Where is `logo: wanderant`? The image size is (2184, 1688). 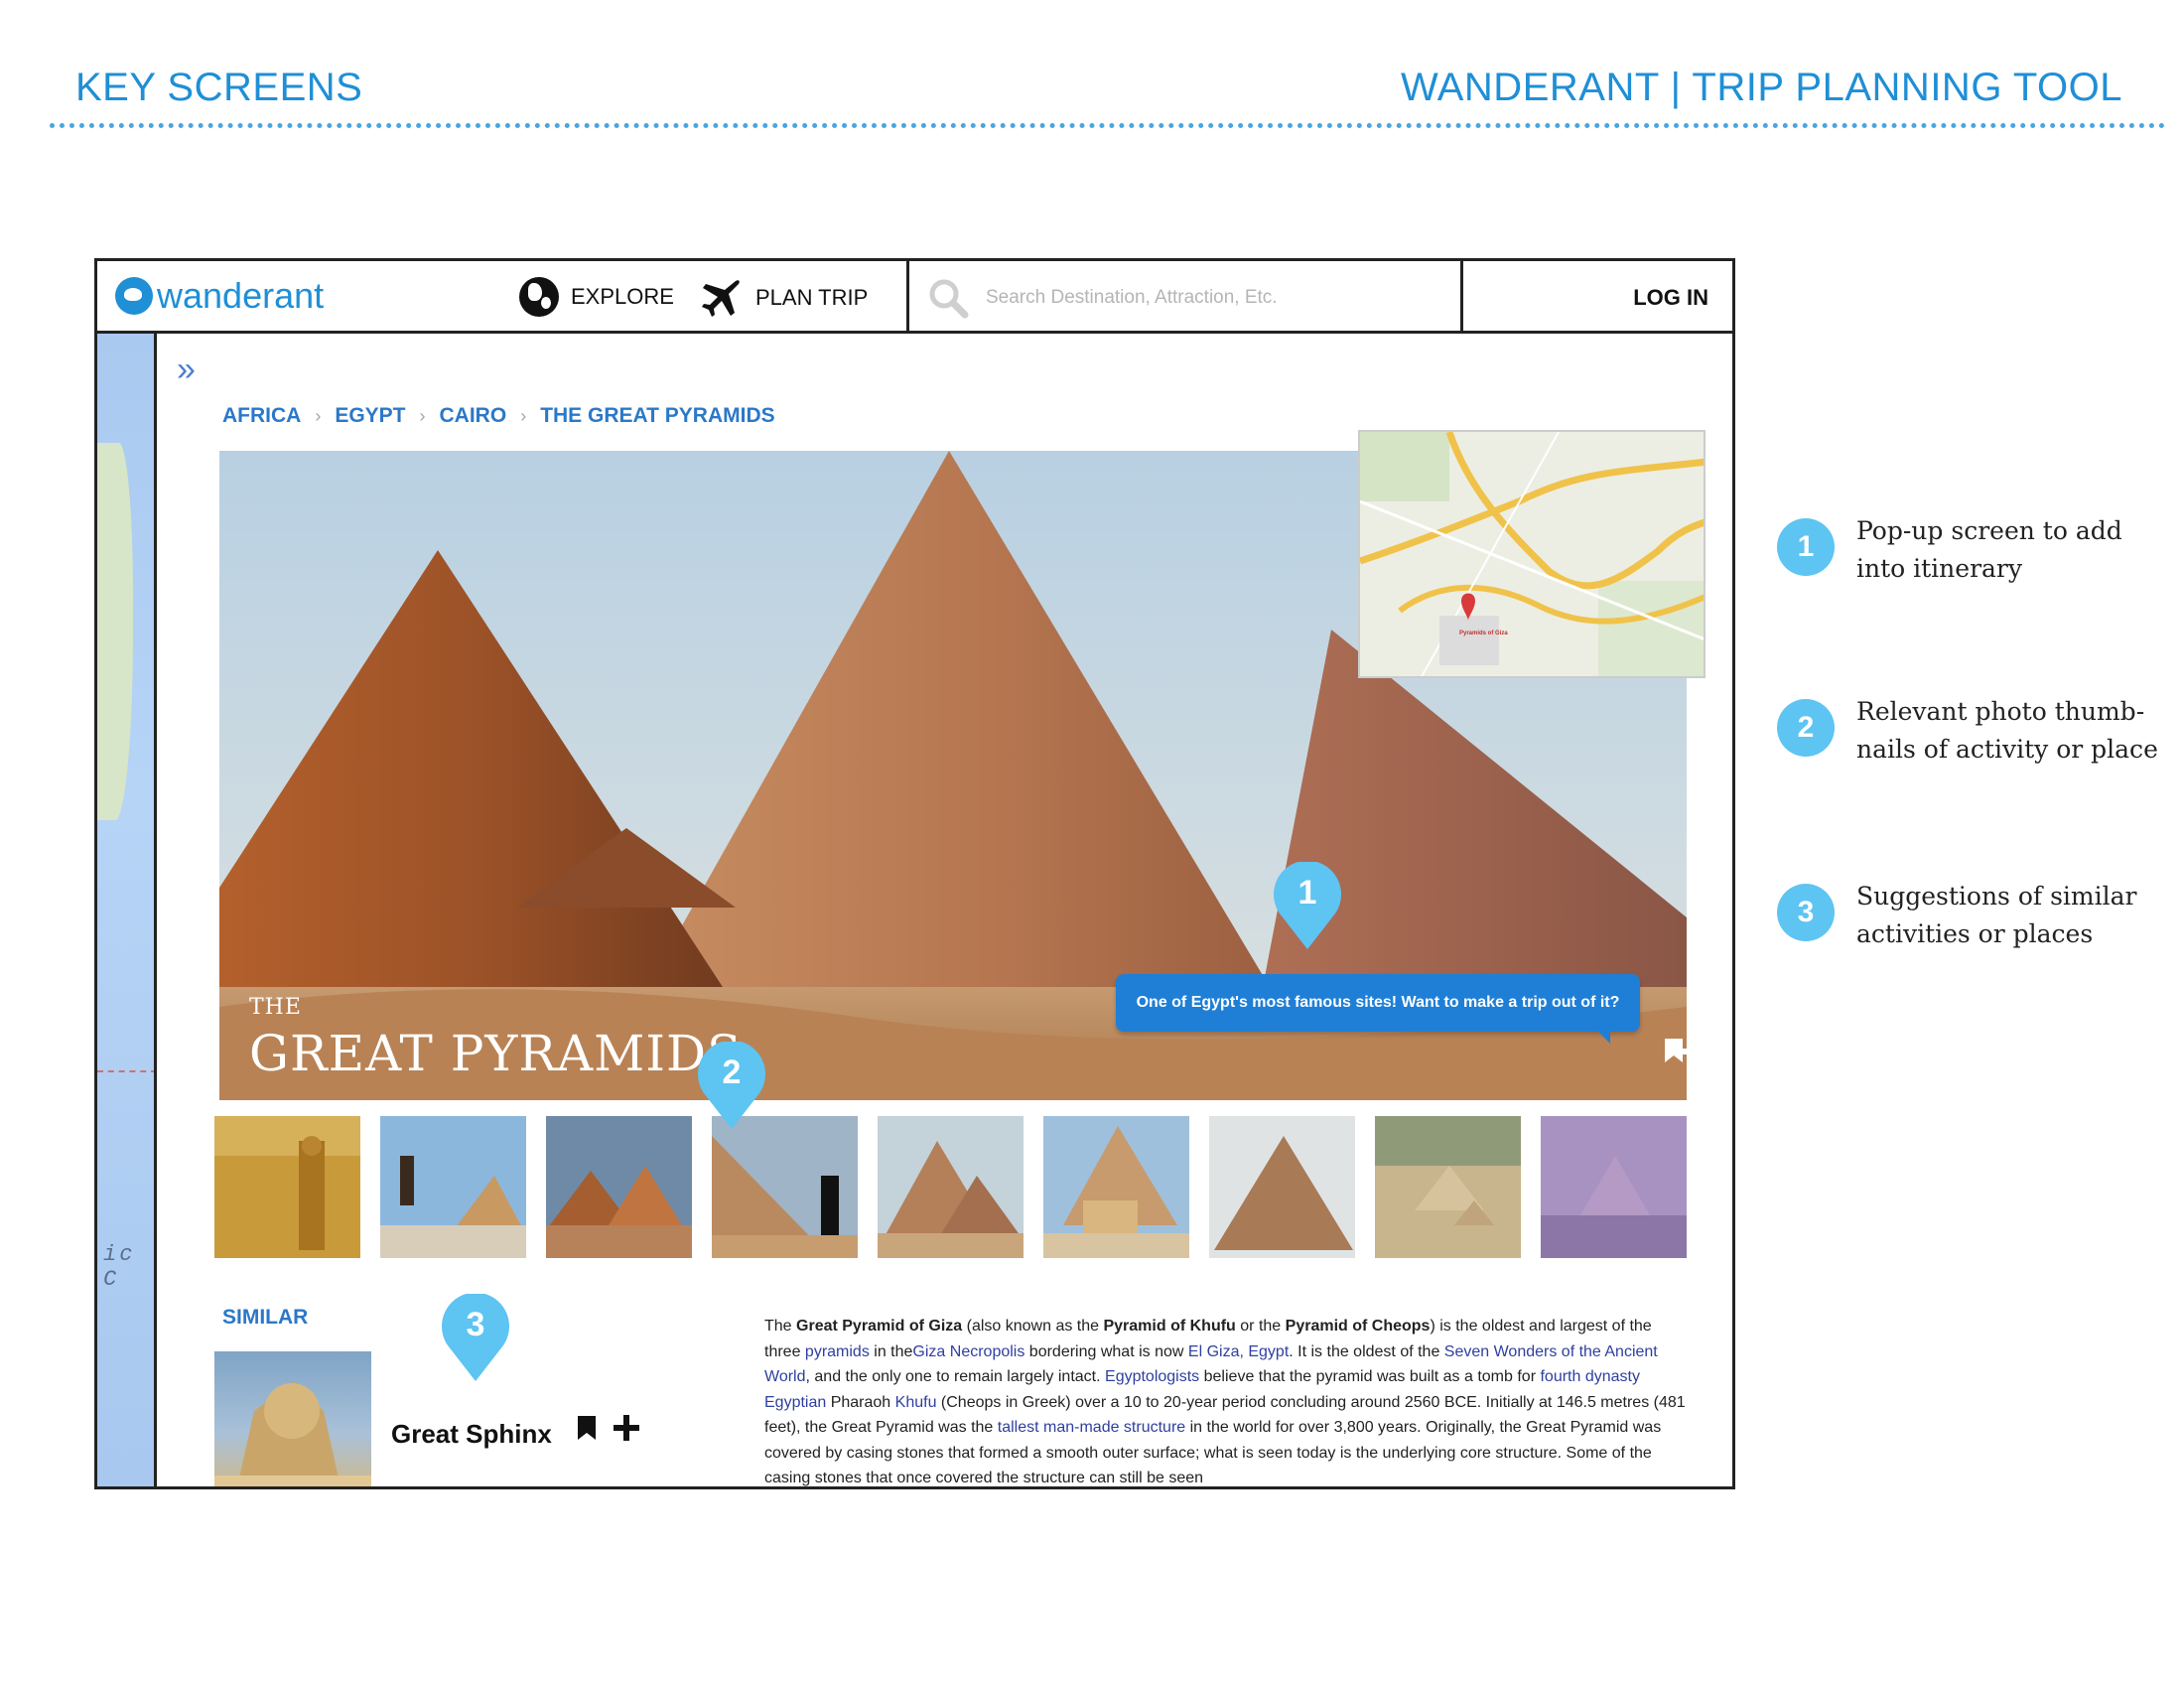 logo: wanderant is located at coordinates (219, 296).